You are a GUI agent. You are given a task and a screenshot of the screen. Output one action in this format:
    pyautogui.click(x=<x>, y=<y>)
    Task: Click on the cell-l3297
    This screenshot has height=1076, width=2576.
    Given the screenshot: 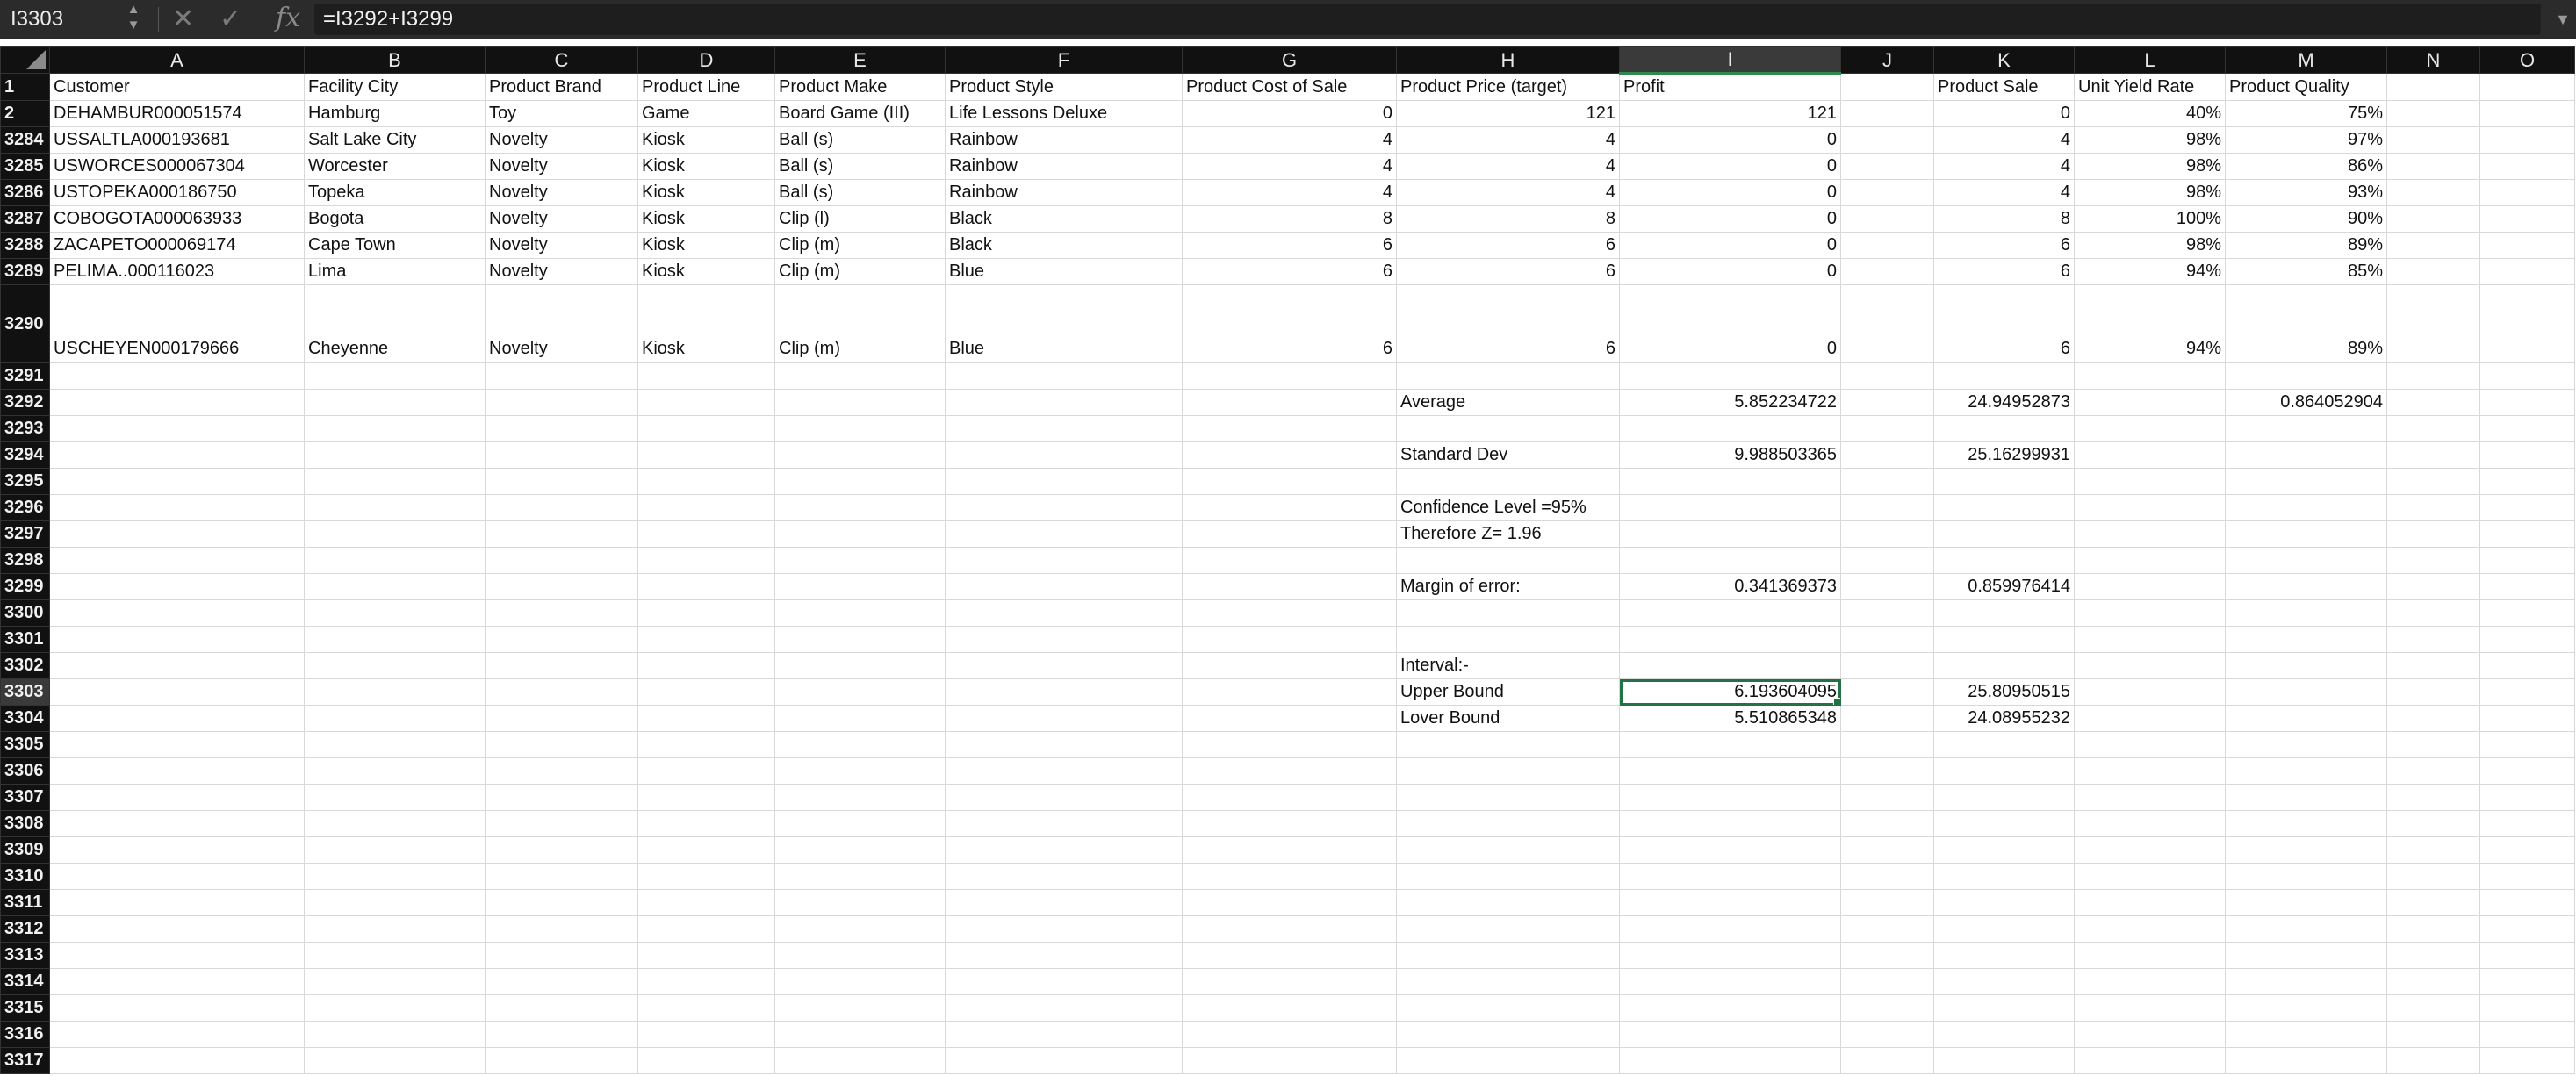 What is the action you would take?
    pyautogui.click(x=2150, y=534)
    